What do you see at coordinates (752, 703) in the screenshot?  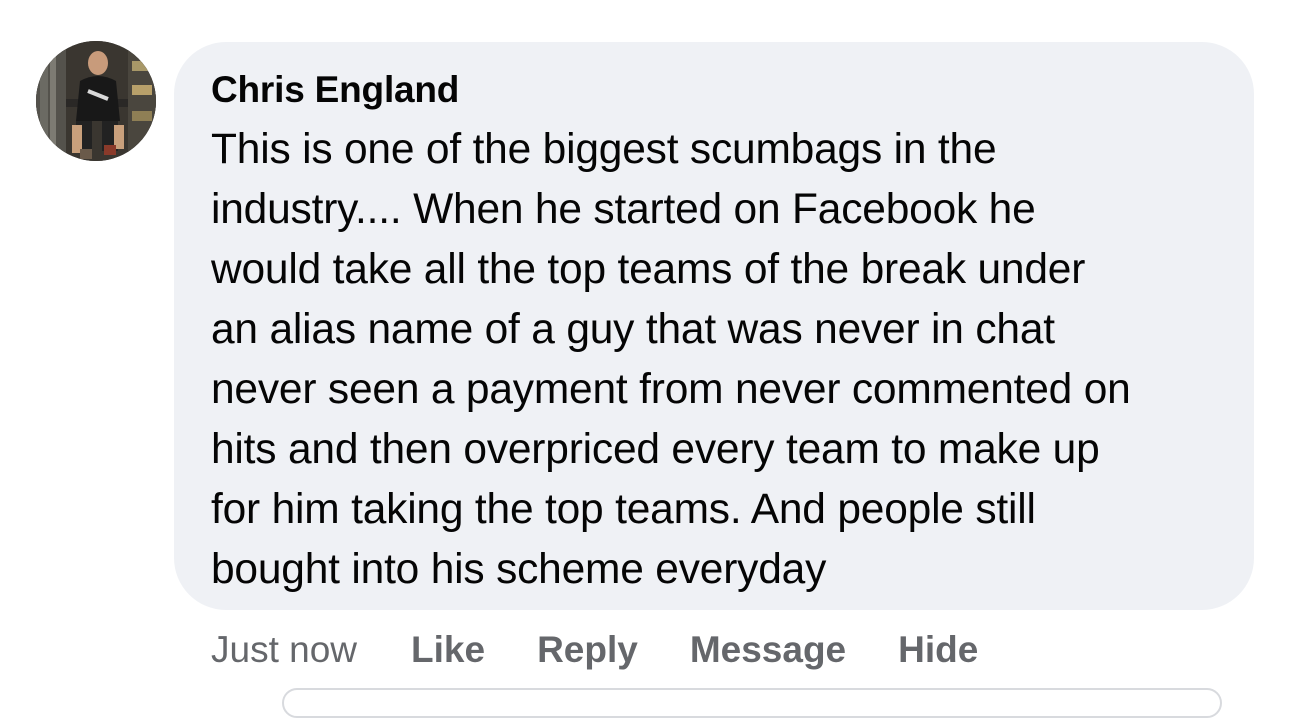 I see `reply-input-edge` at bounding box center [752, 703].